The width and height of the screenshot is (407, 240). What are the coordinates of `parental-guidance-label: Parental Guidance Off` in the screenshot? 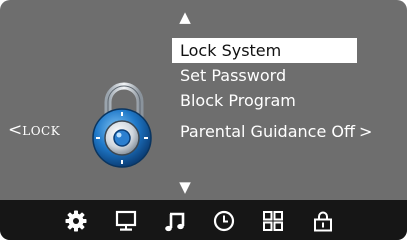 It's located at (267, 131).